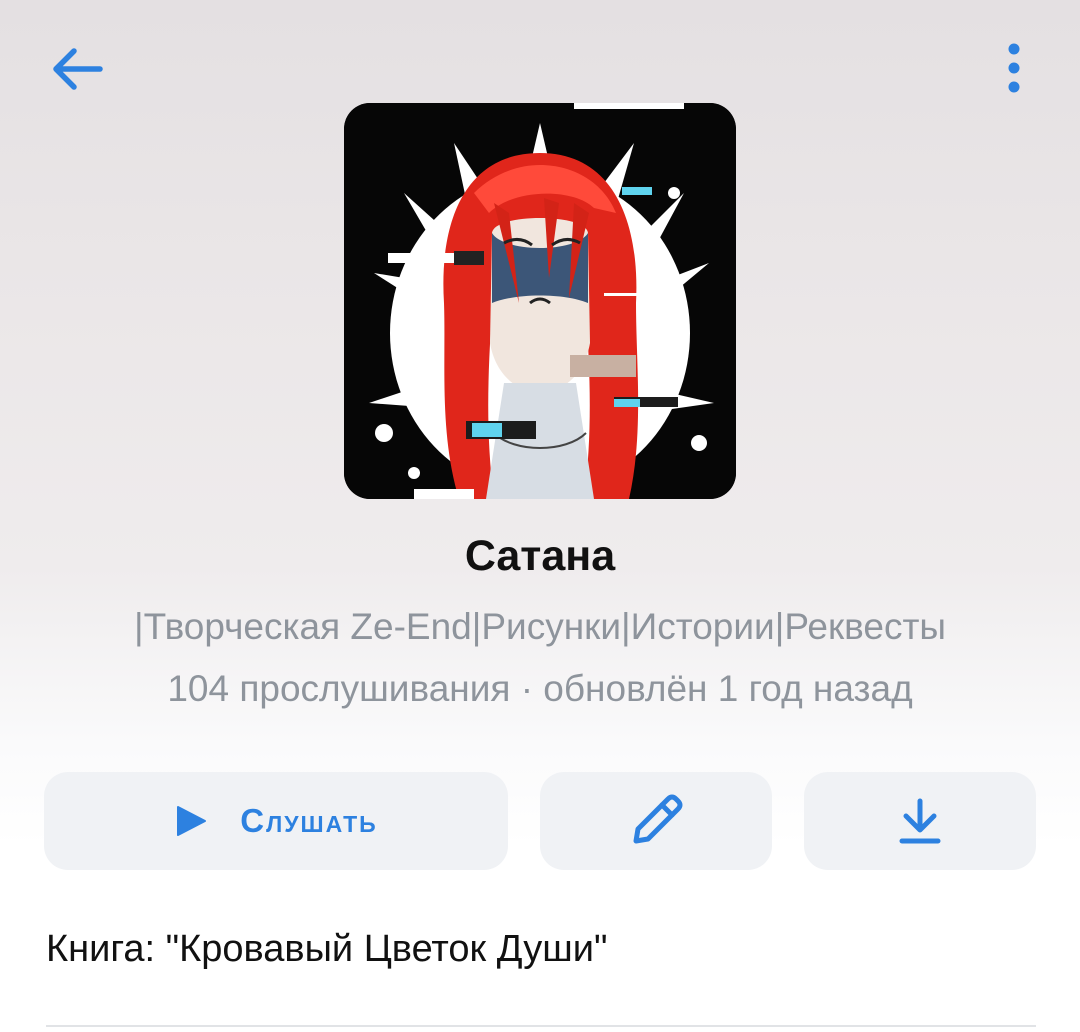 The width and height of the screenshot is (1080, 1032). I want to click on listen-label: Слушать, so click(309, 820).